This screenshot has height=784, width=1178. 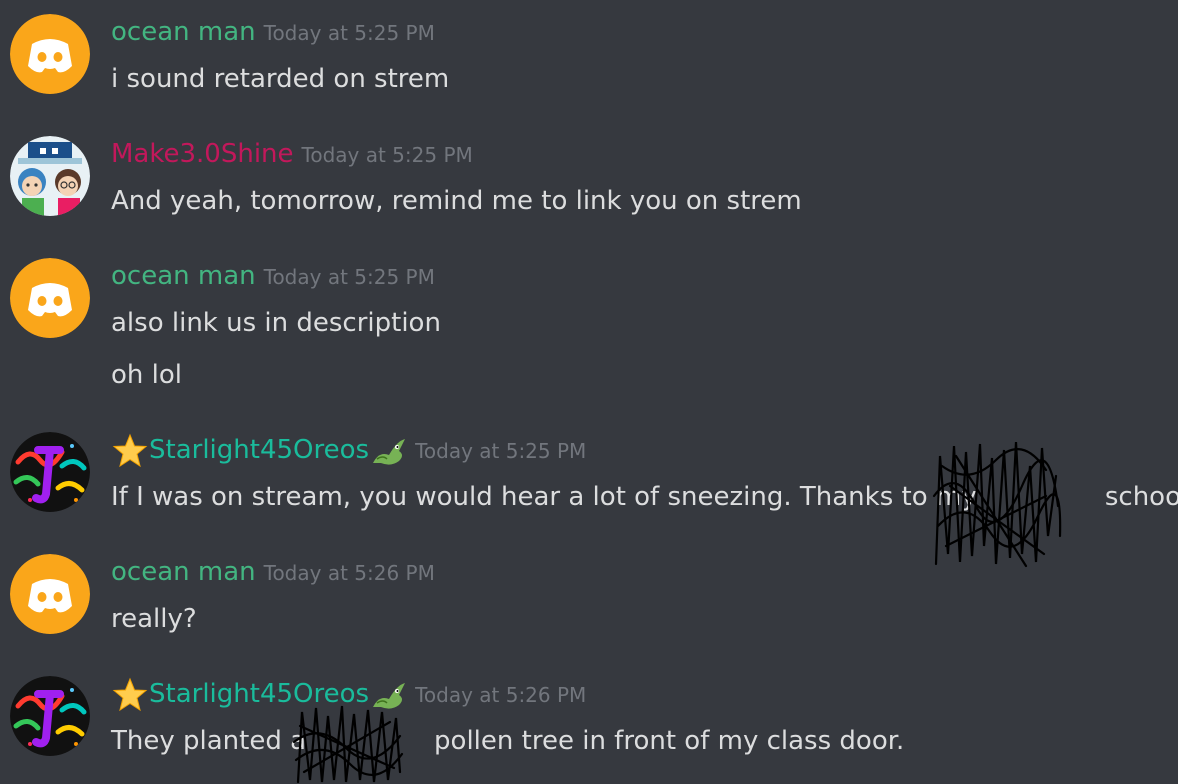 I want to click on message-text-part: school., so click(x=1141, y=497).